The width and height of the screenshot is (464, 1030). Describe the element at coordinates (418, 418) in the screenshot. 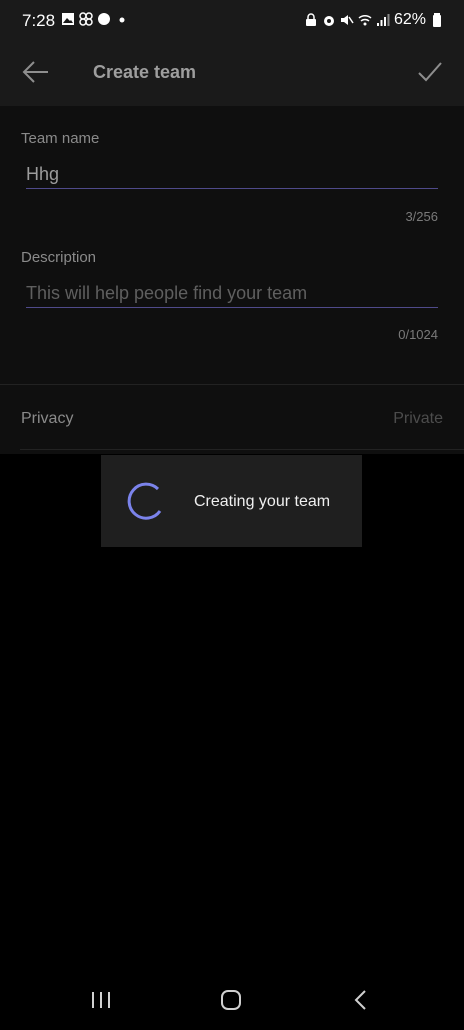

I see `privacy-value: Private` at that location.